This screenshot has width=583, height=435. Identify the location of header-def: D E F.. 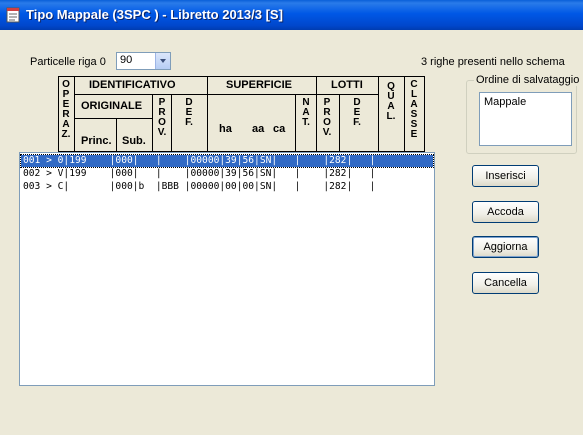
(189, 112).